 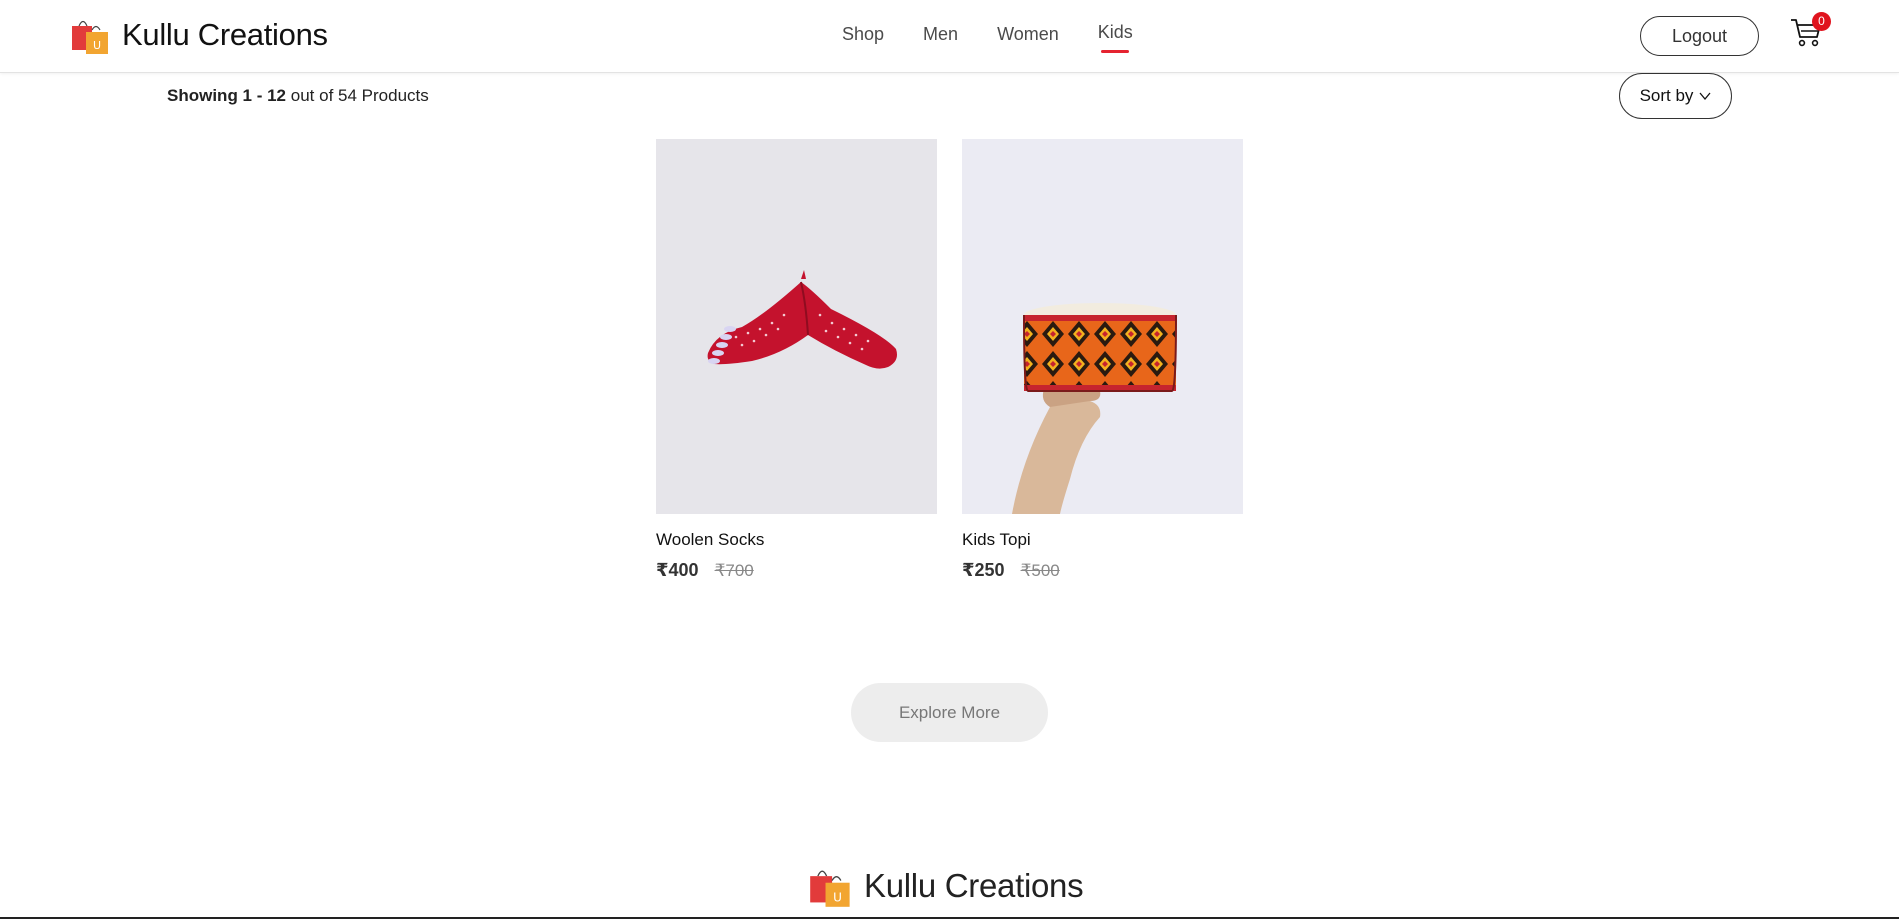 I want to click on chevron-down-icon, so click(x=1705, y=96).